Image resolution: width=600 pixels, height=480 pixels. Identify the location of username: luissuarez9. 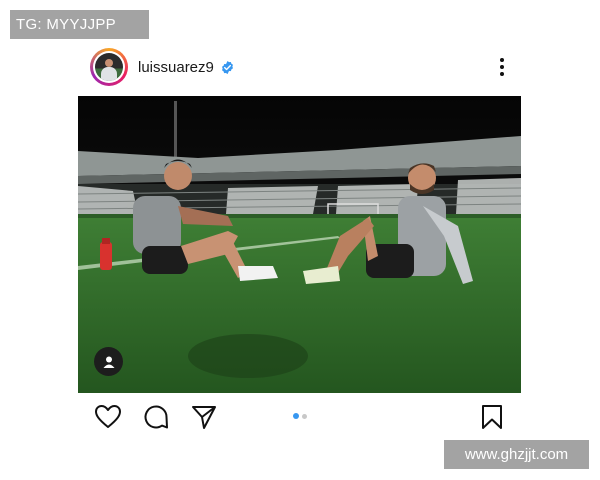
(176, 67).